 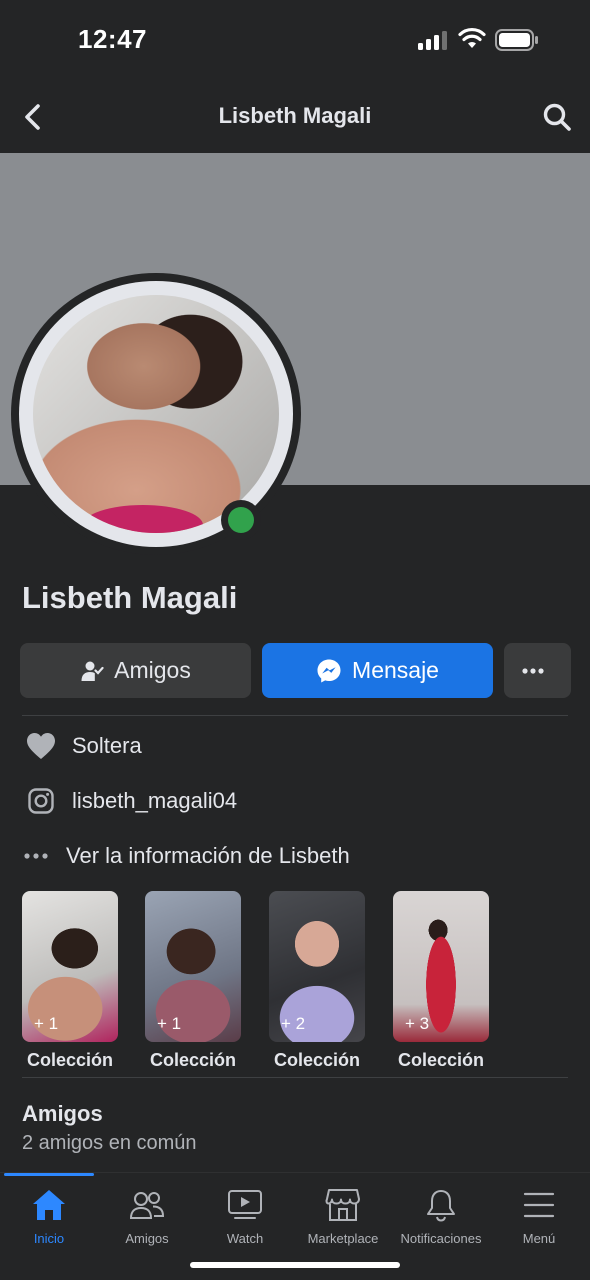 I want to click on nav-label: Amigos, so click(x=147, y=1238).